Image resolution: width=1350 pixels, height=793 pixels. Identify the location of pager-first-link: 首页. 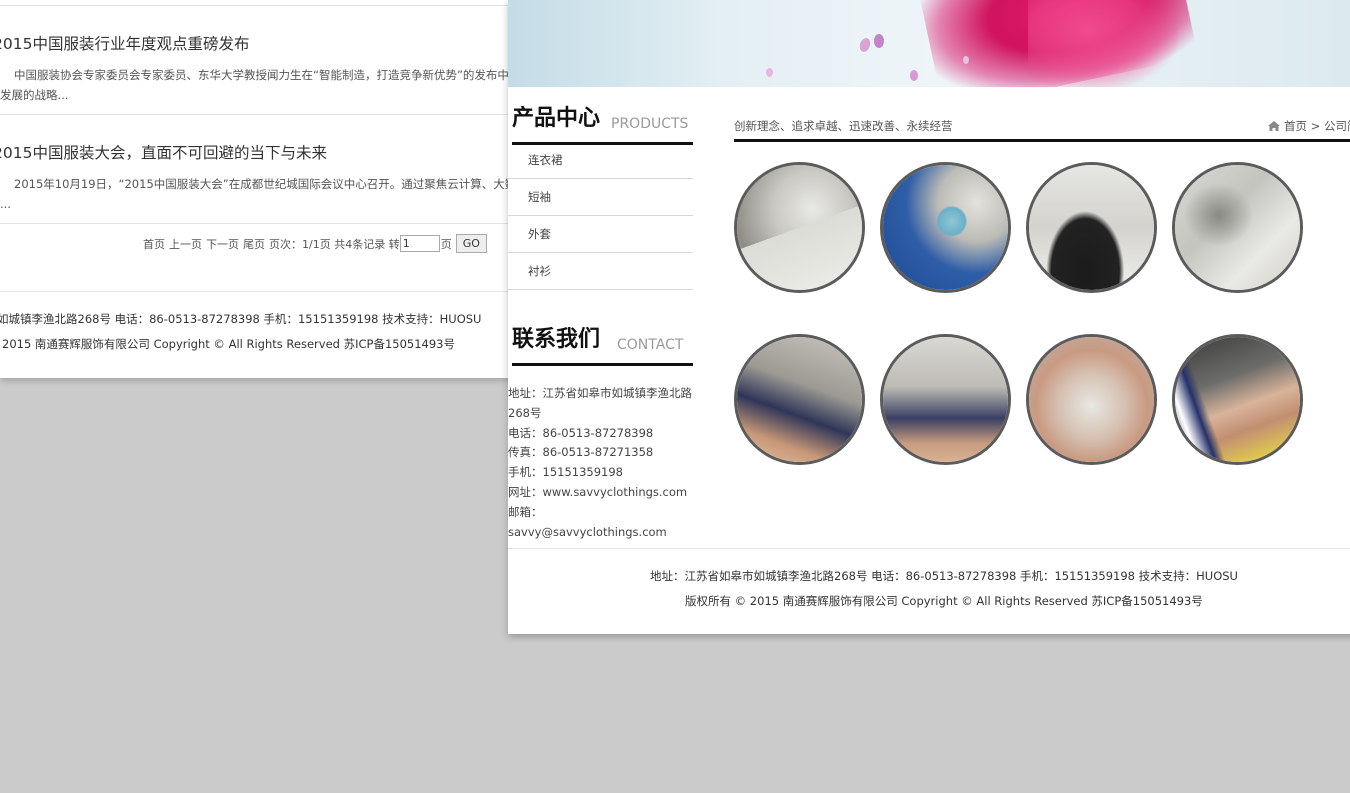
(154, 244).